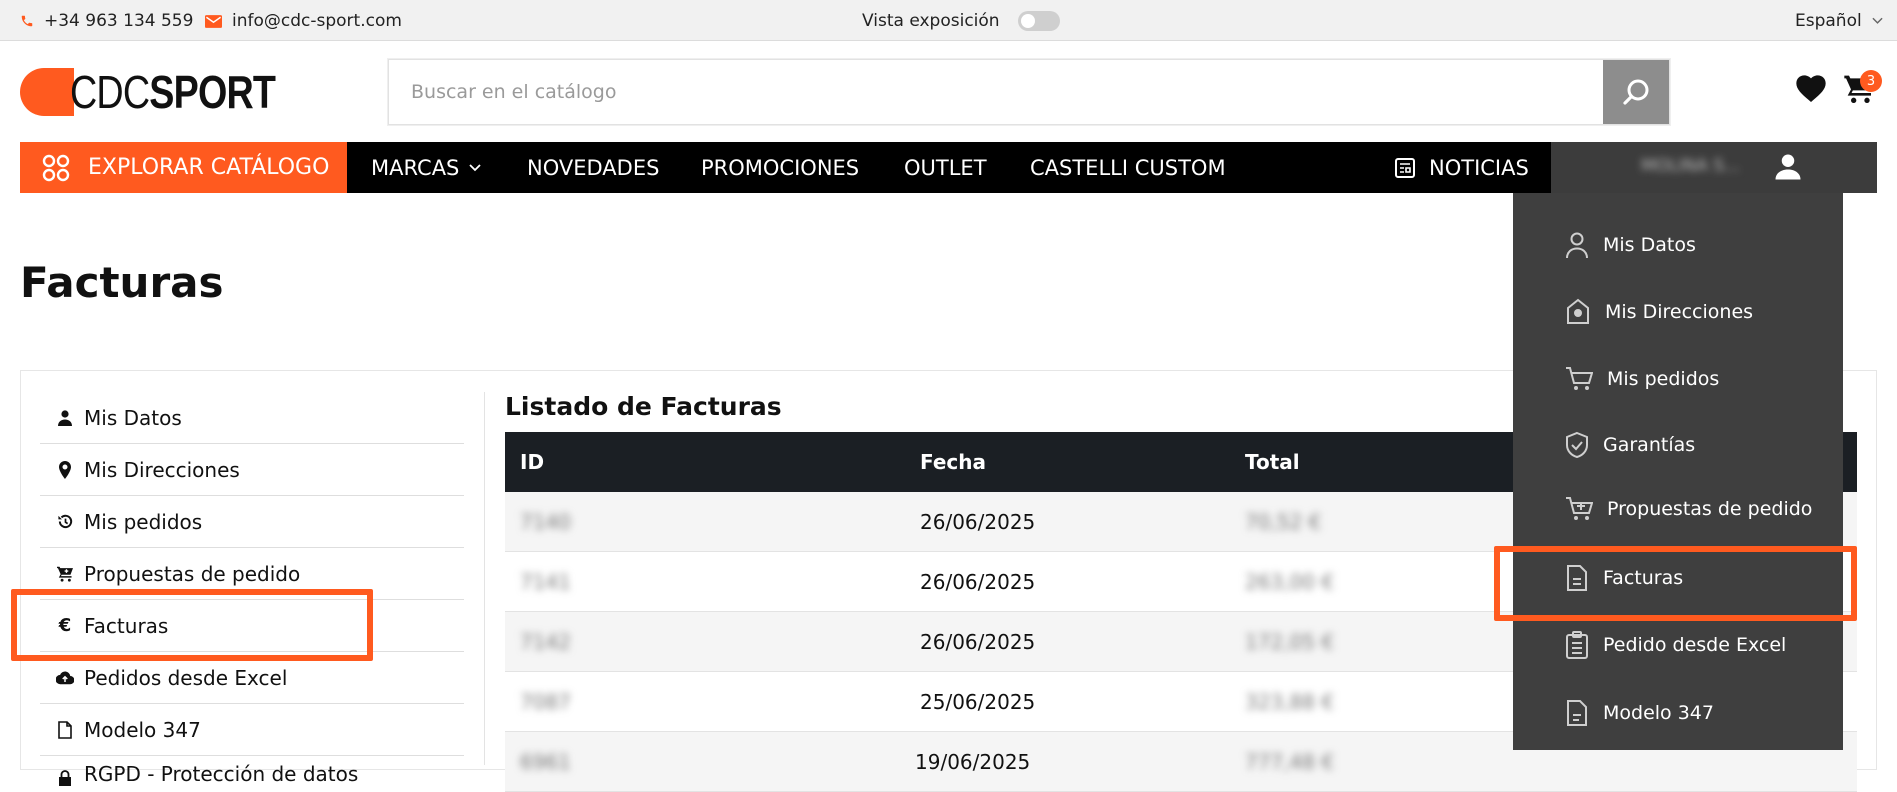 The image size is (1897, 792). I want to click on side-menu-item-mis-direcciones: Mis Direcciones, so click(252, 470).